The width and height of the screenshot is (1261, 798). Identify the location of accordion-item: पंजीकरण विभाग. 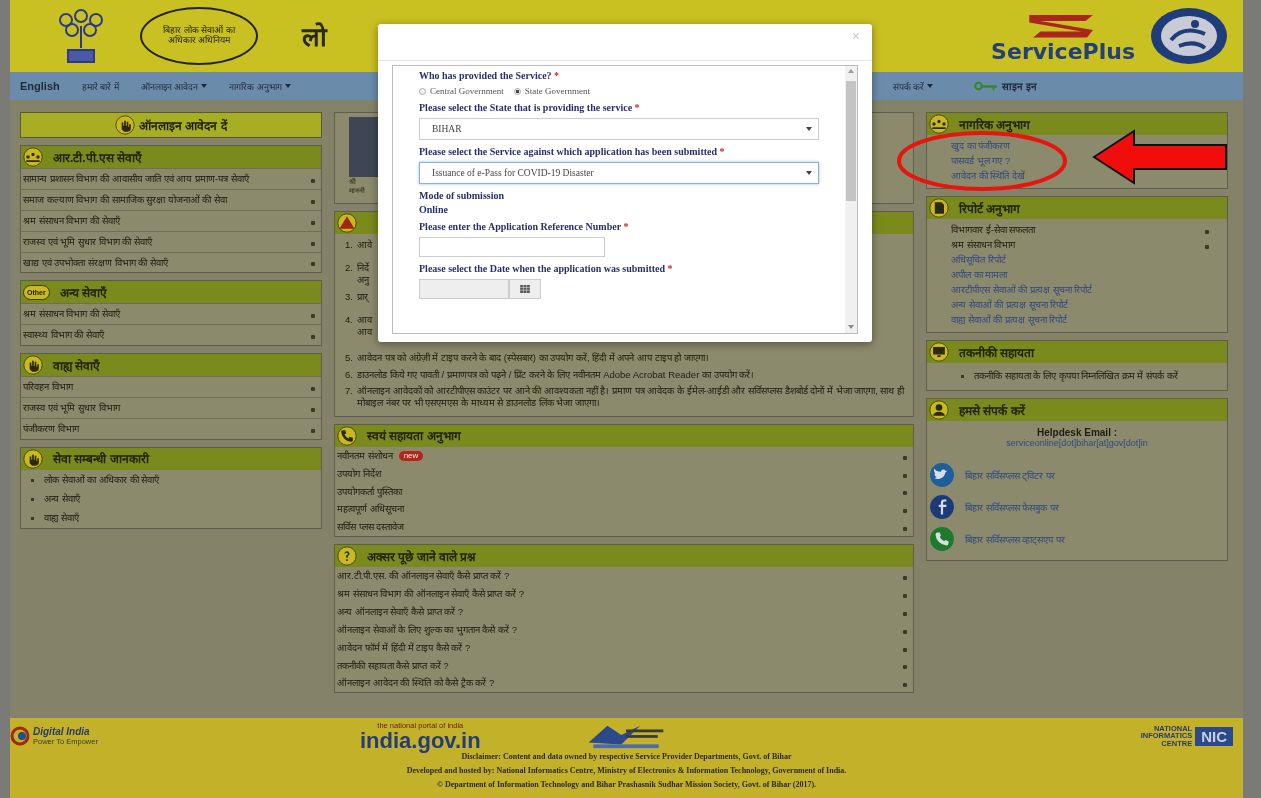
(171, 428).